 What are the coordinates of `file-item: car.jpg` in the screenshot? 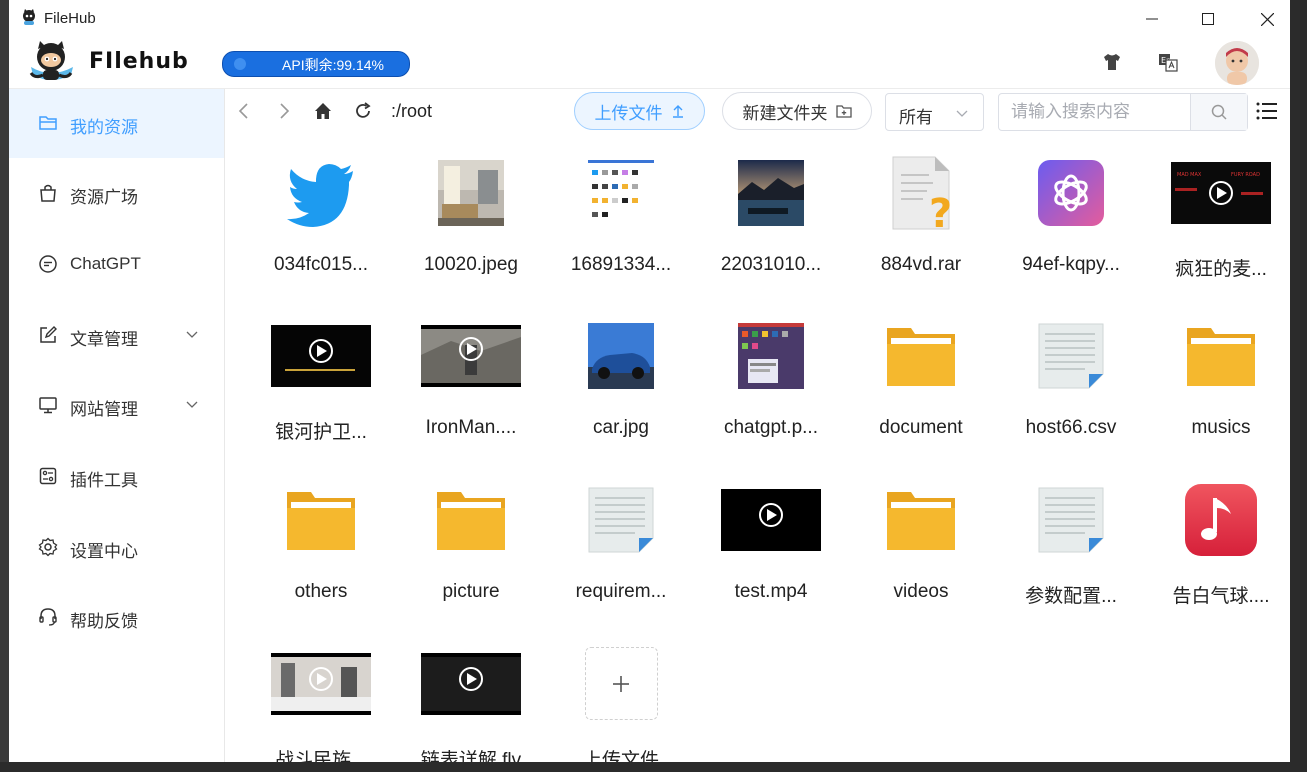 It's located at (621, 380).